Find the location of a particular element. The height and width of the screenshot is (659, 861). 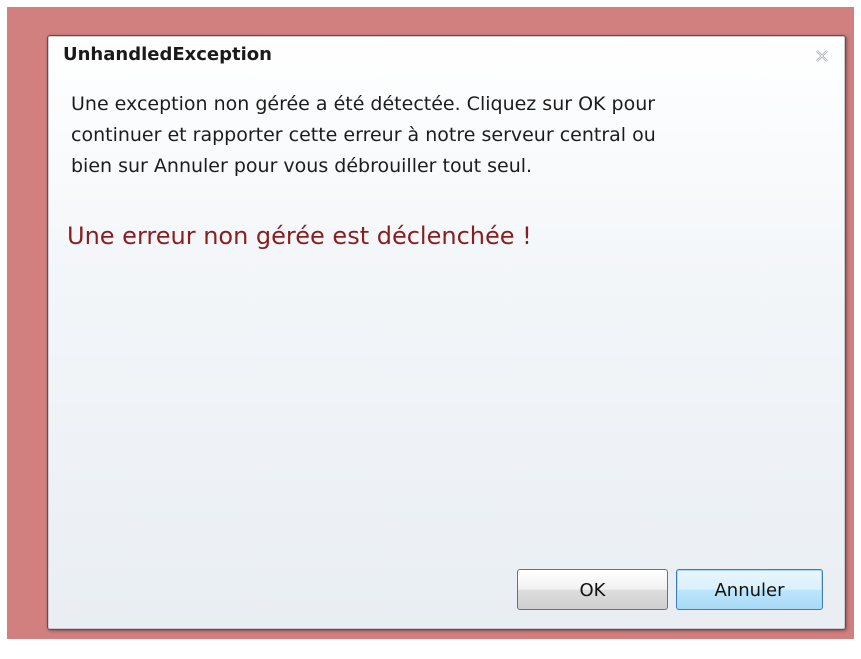

ok-button: OK is located at coordinates (592, 589).